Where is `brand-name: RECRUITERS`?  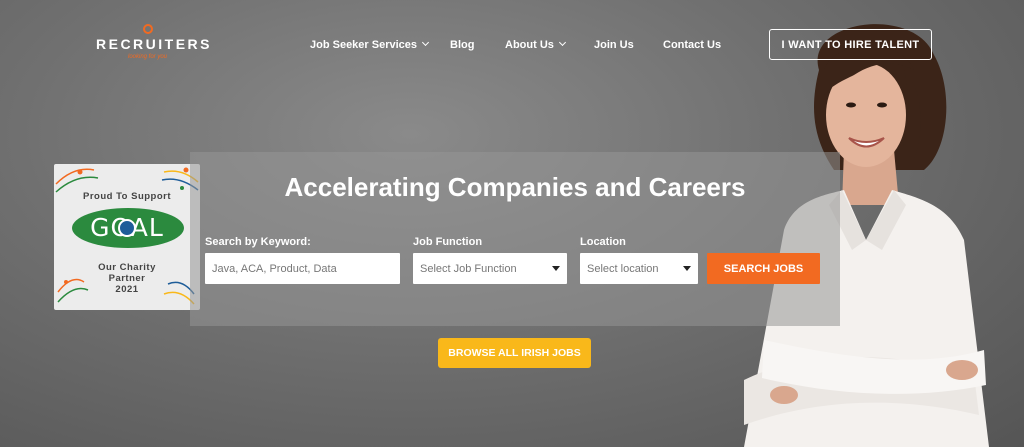 brand-name: RECRUITERS is located at coordinates (154, 44).